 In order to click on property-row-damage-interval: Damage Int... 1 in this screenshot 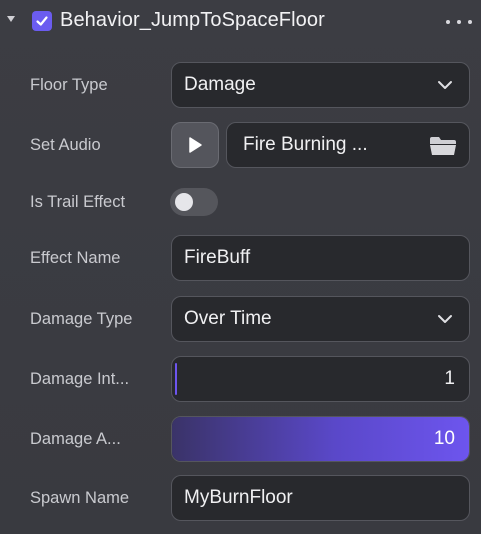, I will do `click(240, 379)`.